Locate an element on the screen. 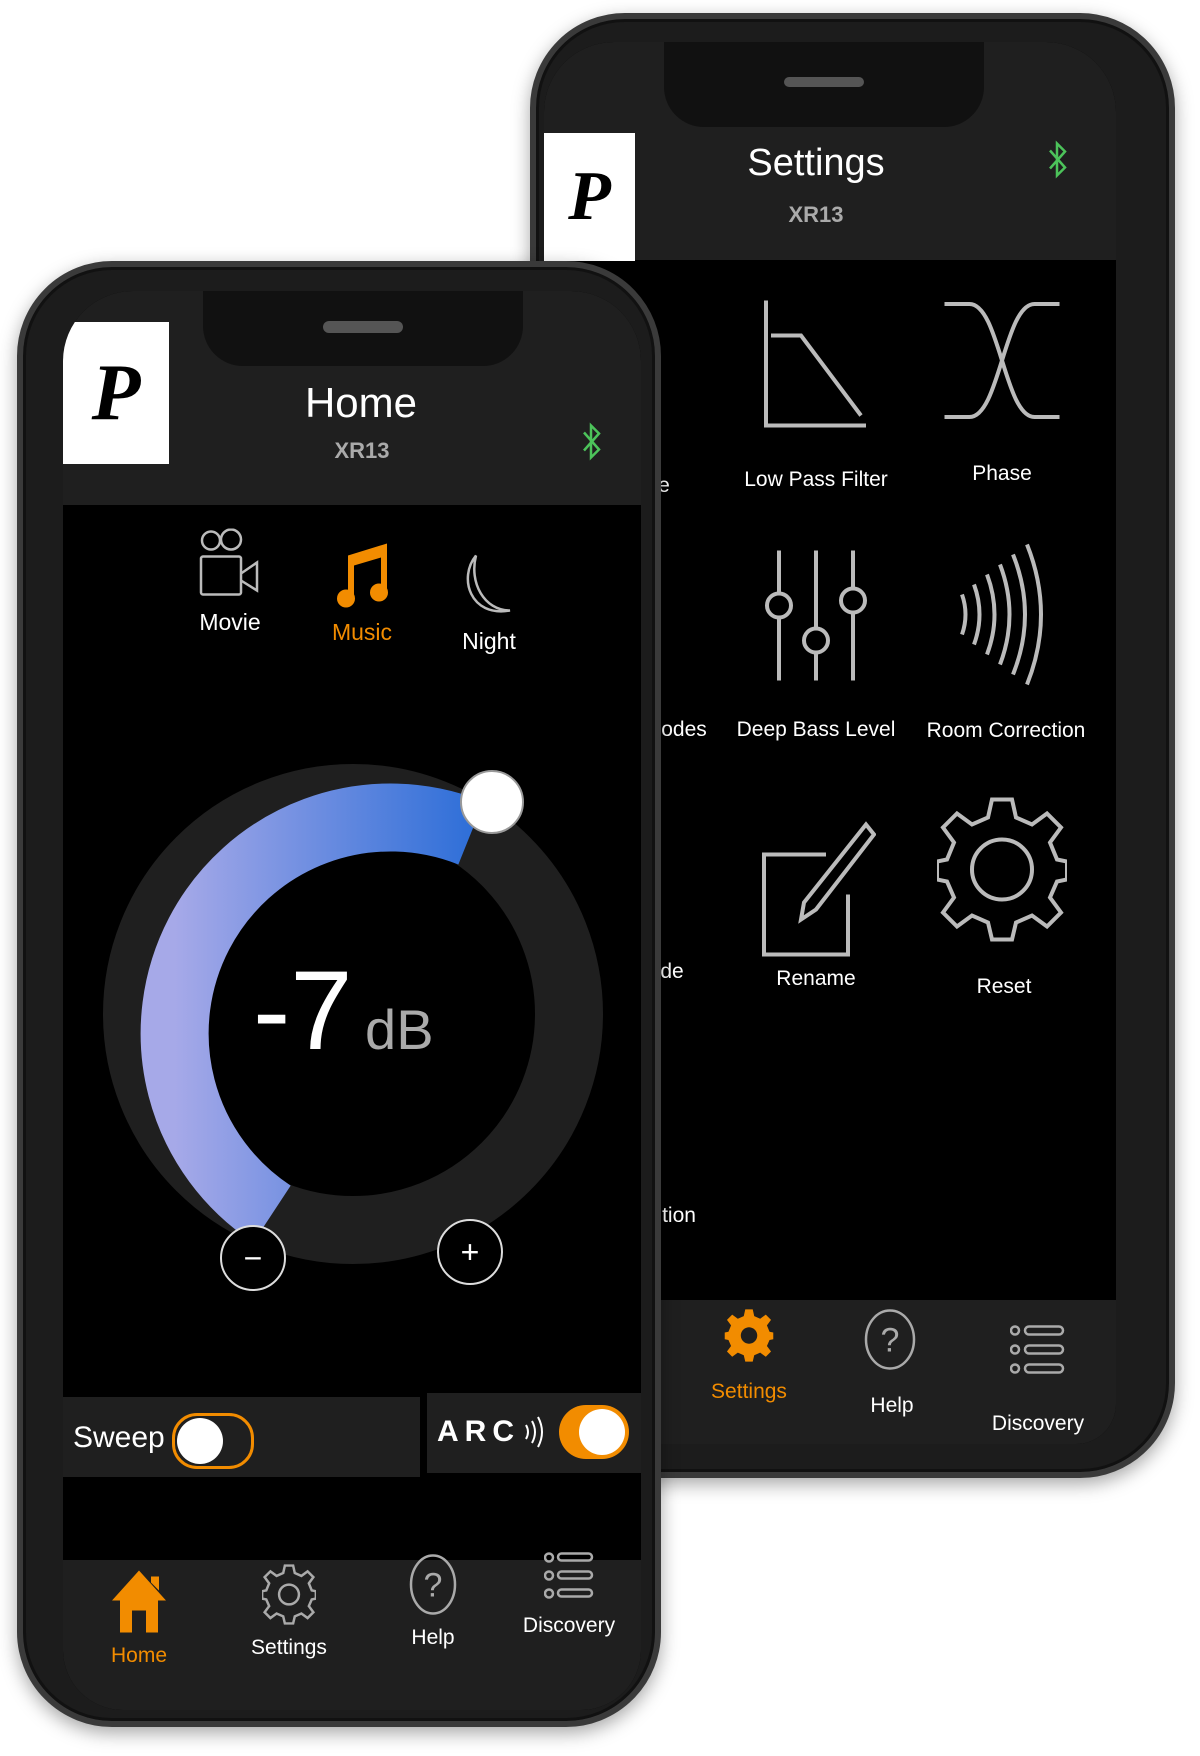  sweep-toggle is located at coordinates (213, 1441).